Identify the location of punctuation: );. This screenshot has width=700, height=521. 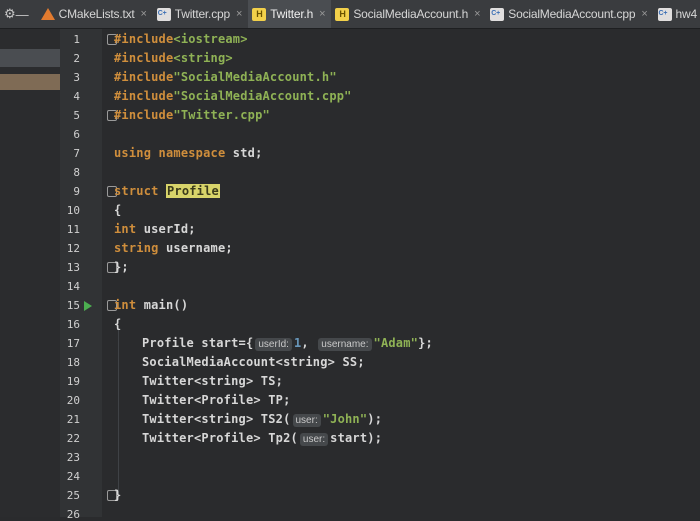
(375, 419).